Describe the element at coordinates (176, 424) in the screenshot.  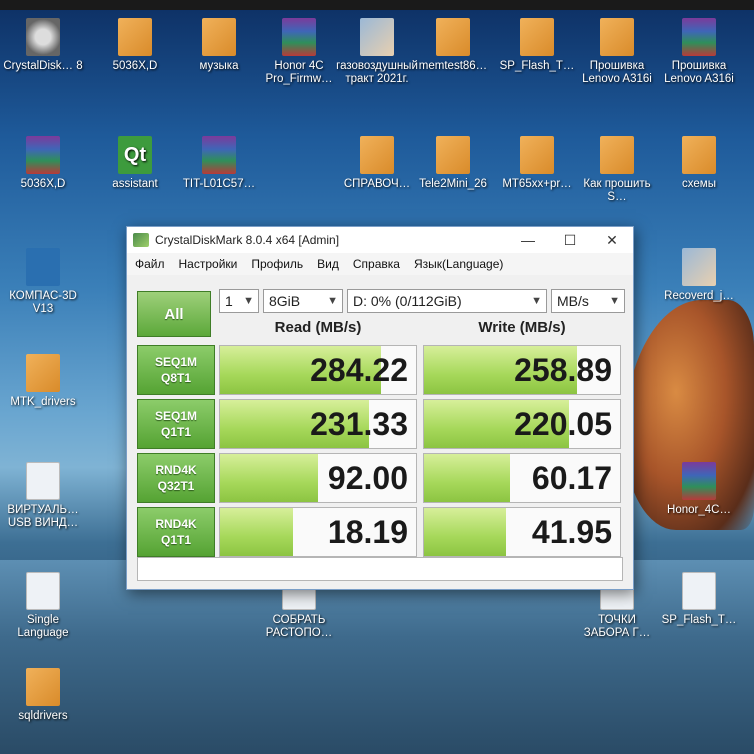
I see `test-button: SEQ1M Q1T1` at that location.